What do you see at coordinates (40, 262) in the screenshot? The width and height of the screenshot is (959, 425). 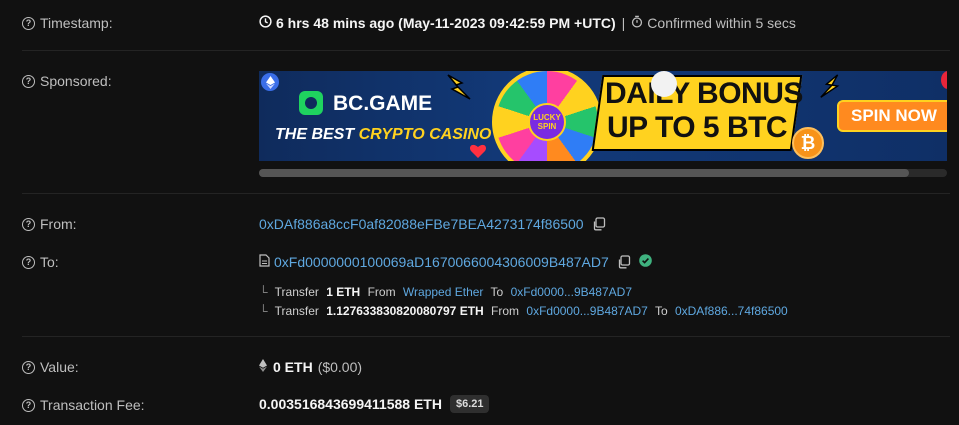 I see `to-label: ? To:` at bounding box center [40, 262].